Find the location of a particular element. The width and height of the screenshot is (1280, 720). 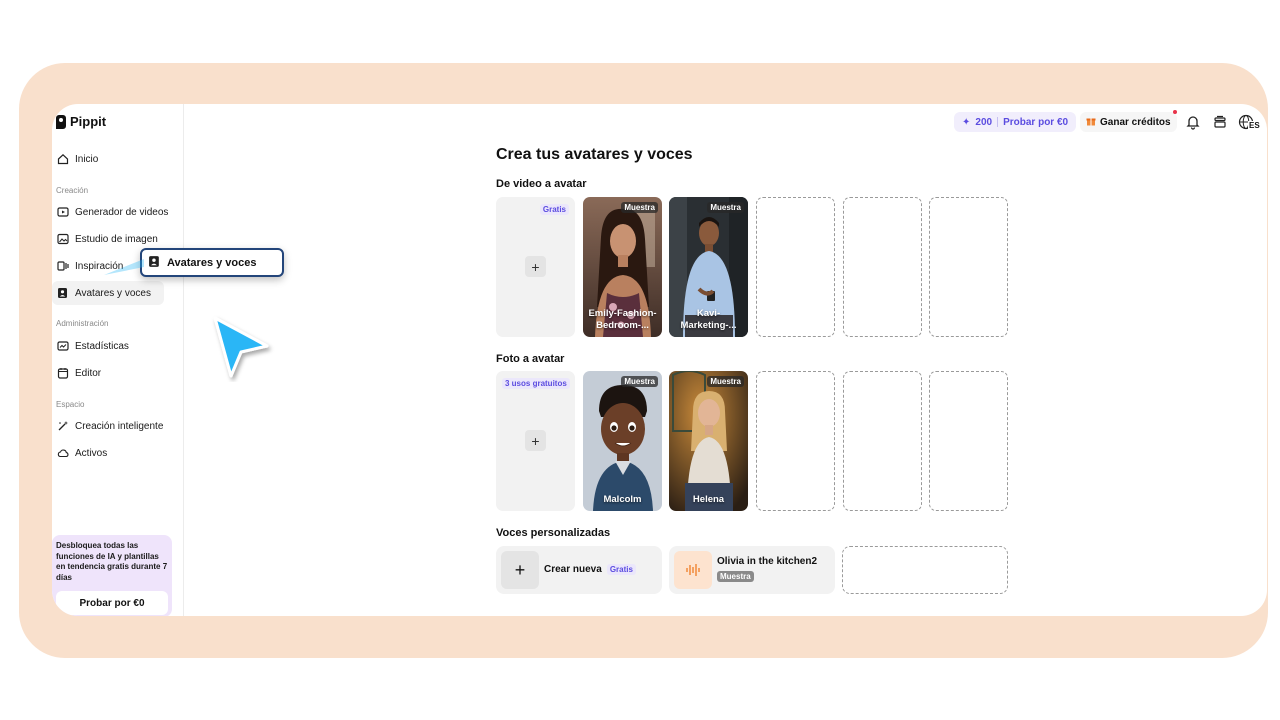

avatar-name: Helena is located at coordinates (708, 499).